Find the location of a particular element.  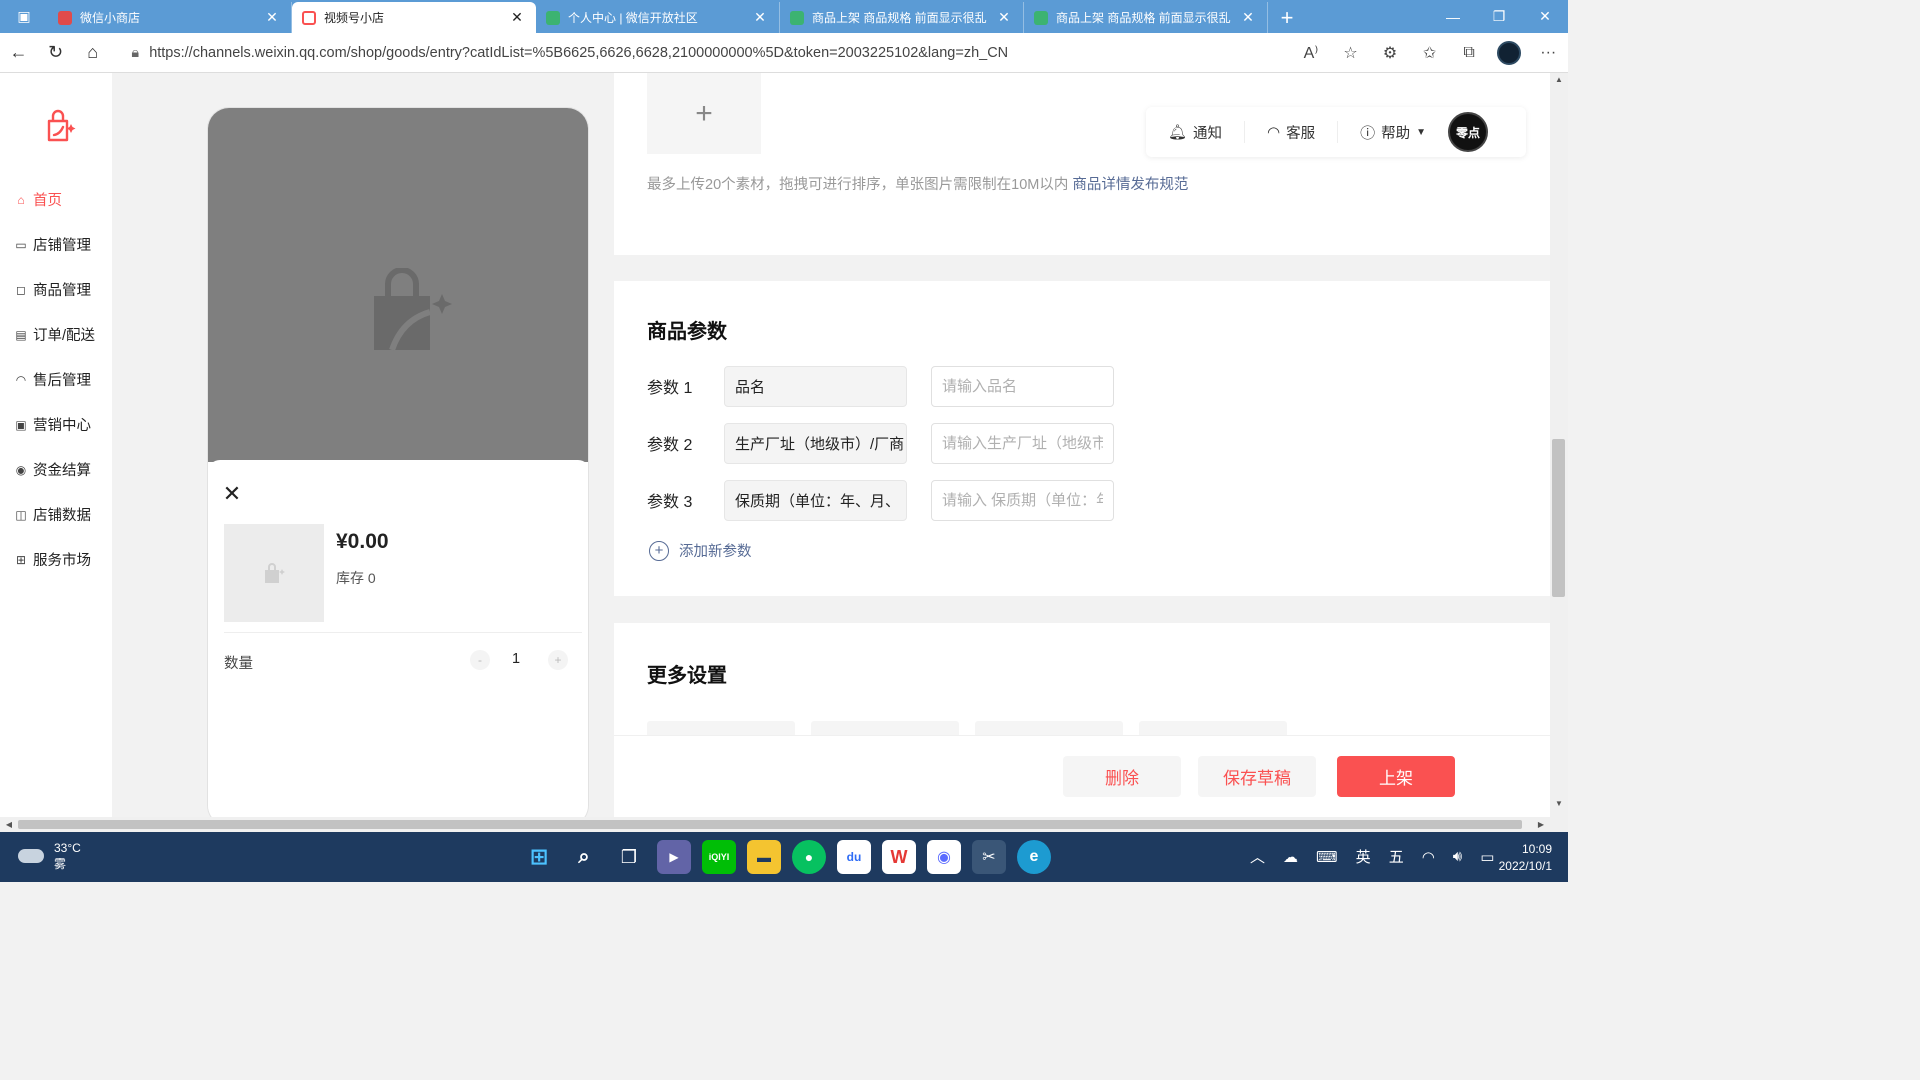

chart-icon: ◫ is located at coordinates (21, 514).